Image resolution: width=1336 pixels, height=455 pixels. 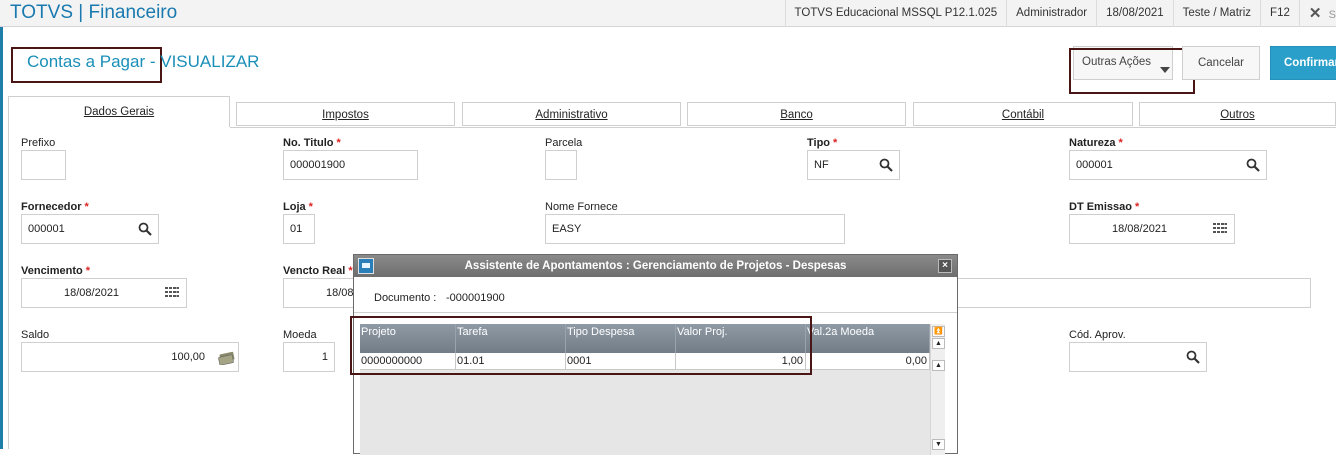 I want to click on parcela-label: Parcela, so click(x=563, y=143).